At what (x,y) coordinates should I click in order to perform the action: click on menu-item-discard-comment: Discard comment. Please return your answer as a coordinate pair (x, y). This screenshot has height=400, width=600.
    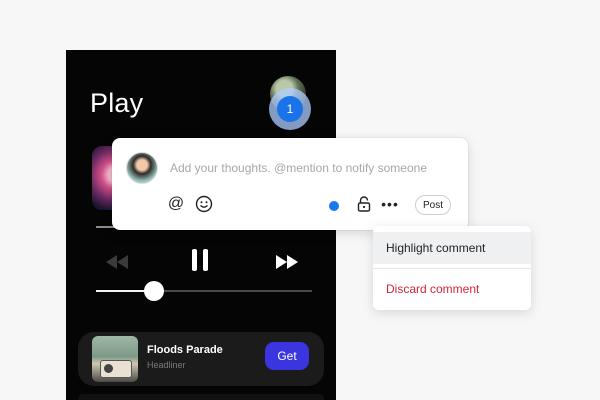
    Looking at the image, I should click on (452, 289).